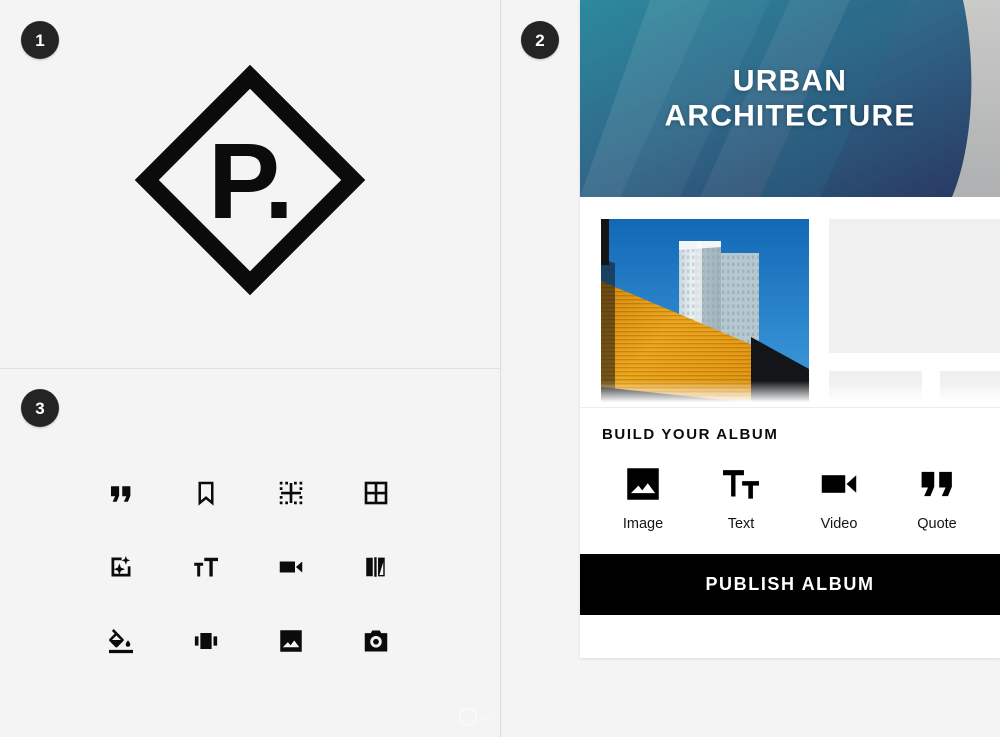 The height and width of the screenshot is (739, 1000). What do you see at coordinates (40, 40) in the screenshot?
I see `panel-badge-1: 1` at bounding box center [40, 40].